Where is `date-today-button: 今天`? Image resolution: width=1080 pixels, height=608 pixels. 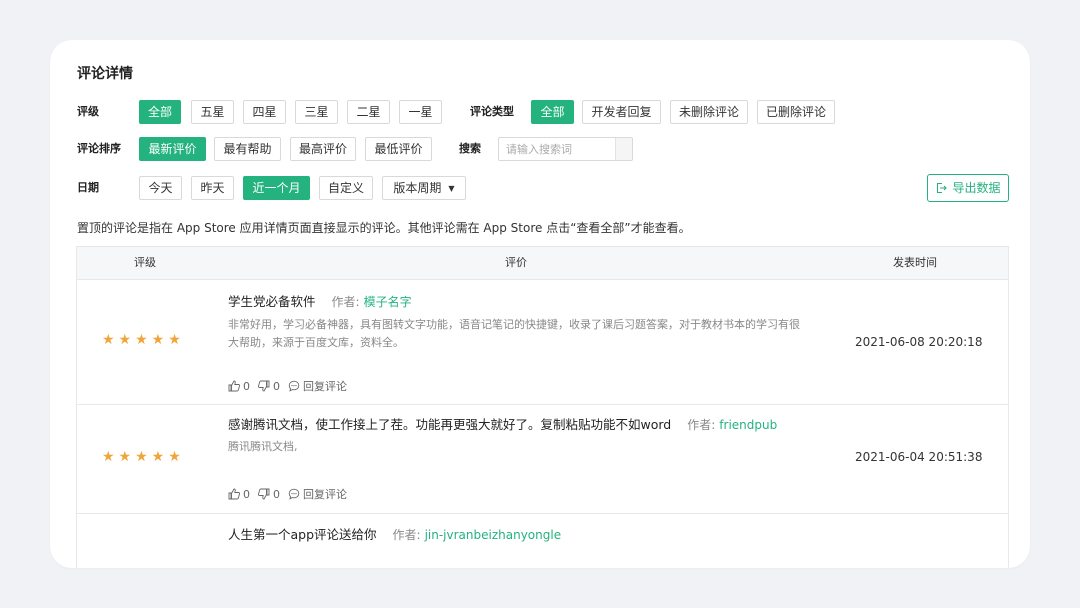
date-today-button: 今天 is located at coordinates (160, 188).